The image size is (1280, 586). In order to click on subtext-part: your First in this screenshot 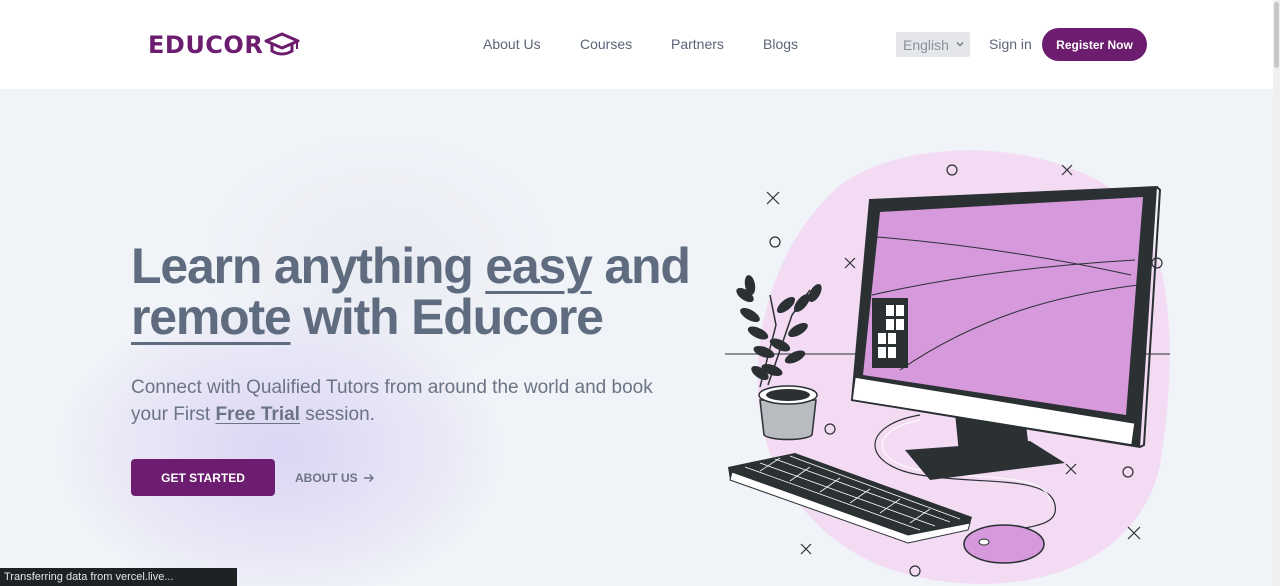, I will do `click(173, 414)`.